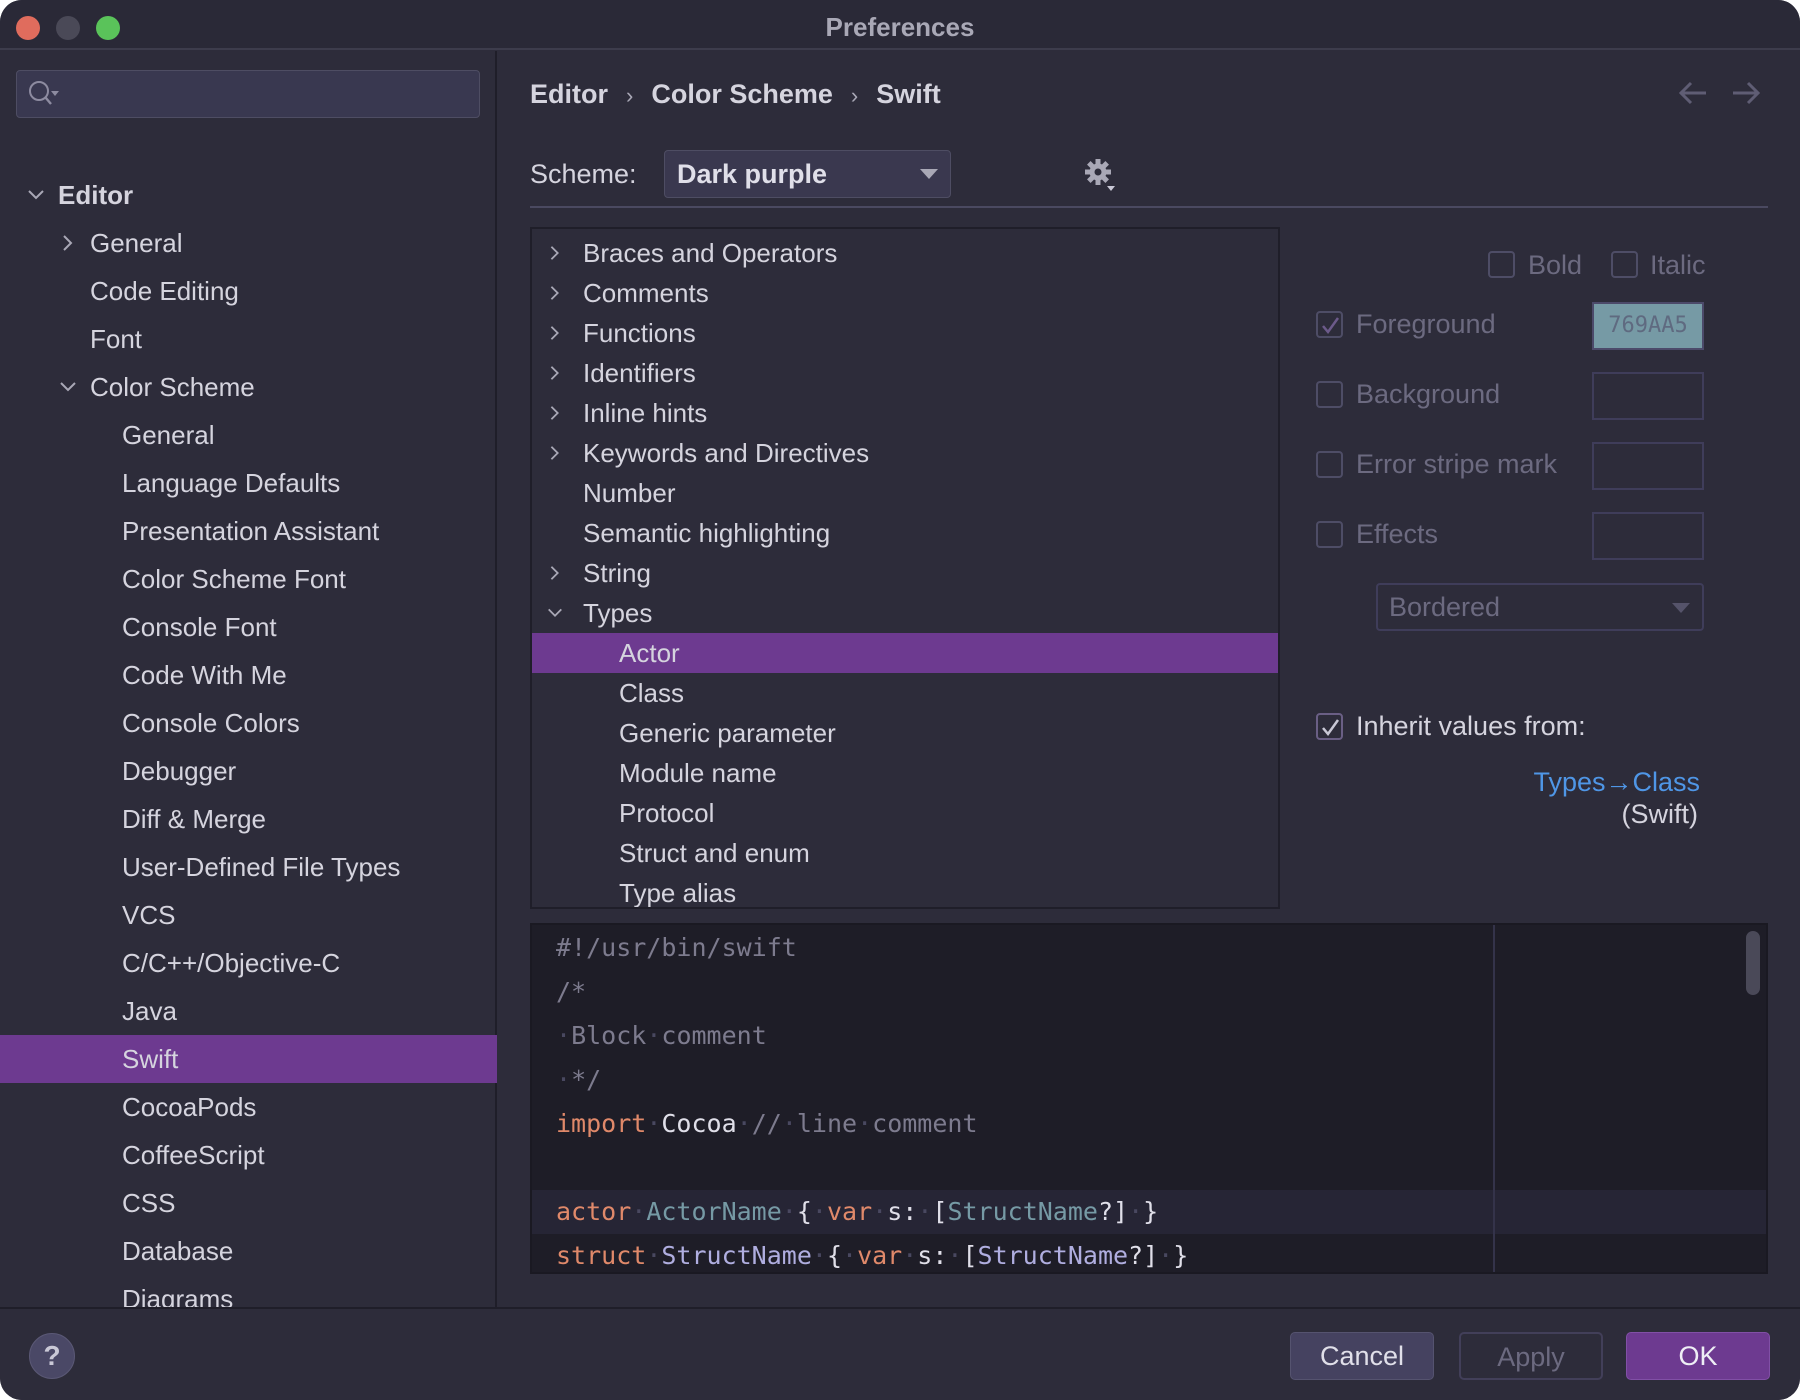 This screenshot has width=1800, height=1400. I want to click on foreground-label: Foreground, so click(1426, 324).